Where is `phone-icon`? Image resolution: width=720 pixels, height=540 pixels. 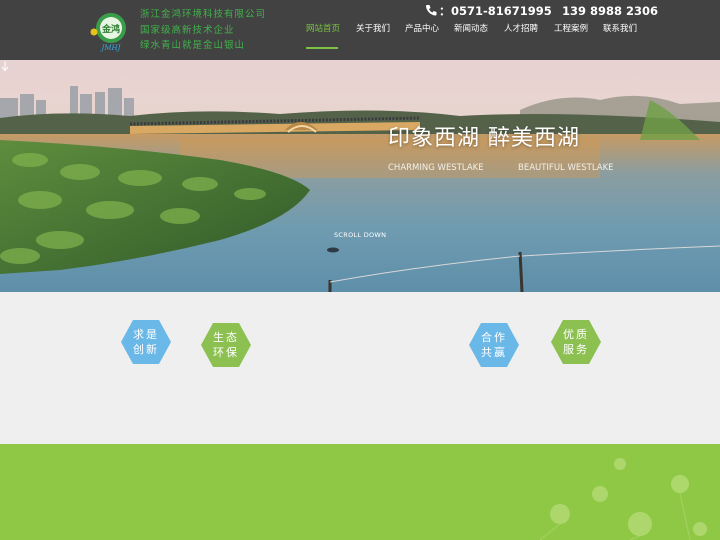 phone-icon is located at coordinates (431, 10).